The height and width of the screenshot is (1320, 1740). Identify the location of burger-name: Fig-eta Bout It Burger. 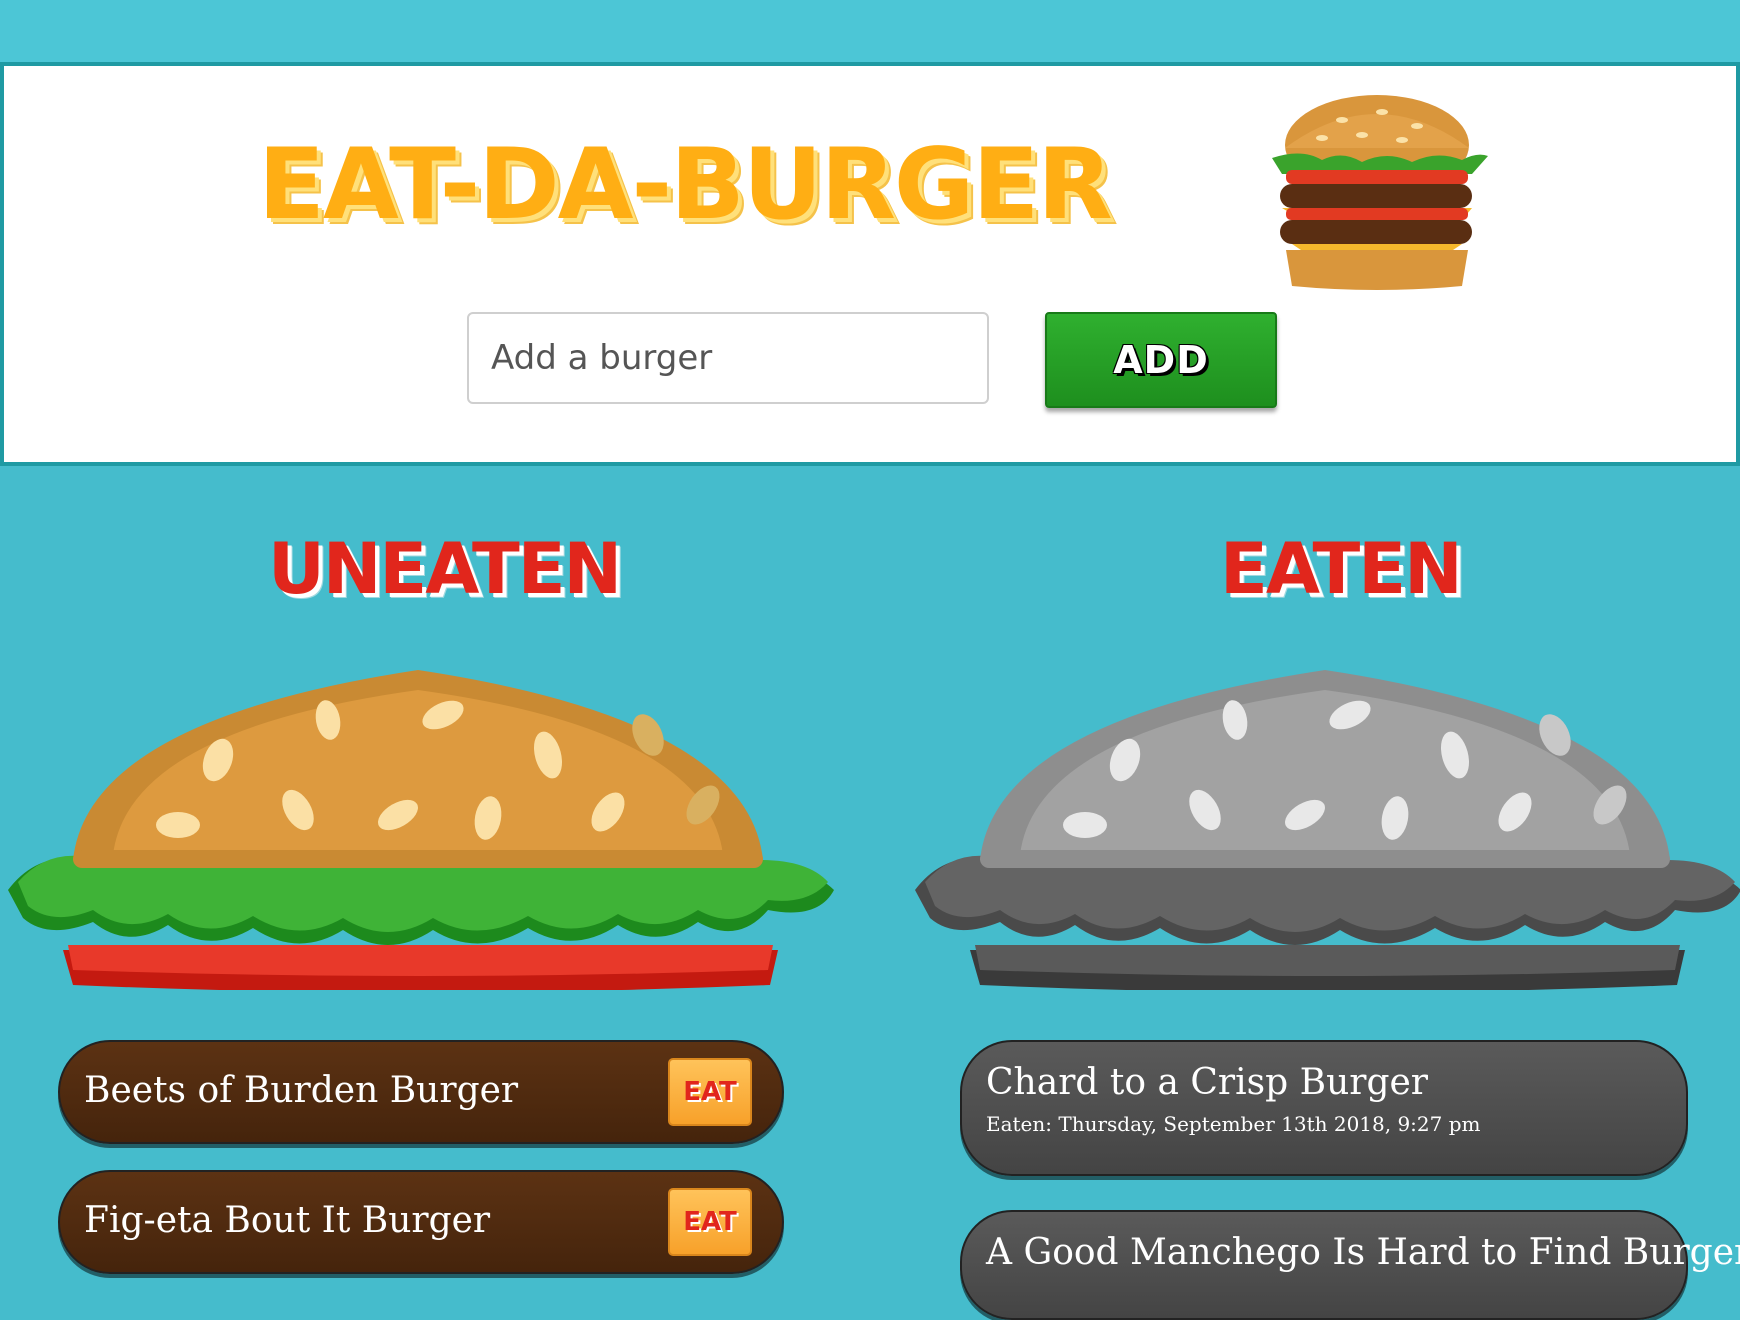
(287, 1220).